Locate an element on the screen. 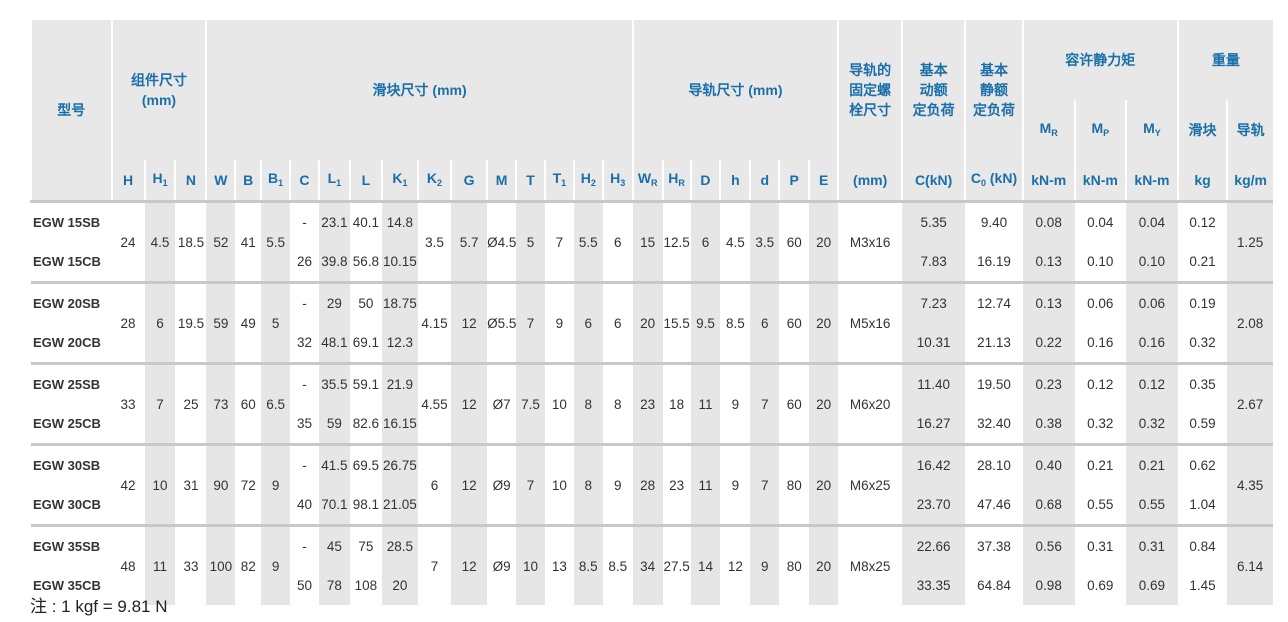  mr-cell: 0.22 is located at coordinates (1048, 343).